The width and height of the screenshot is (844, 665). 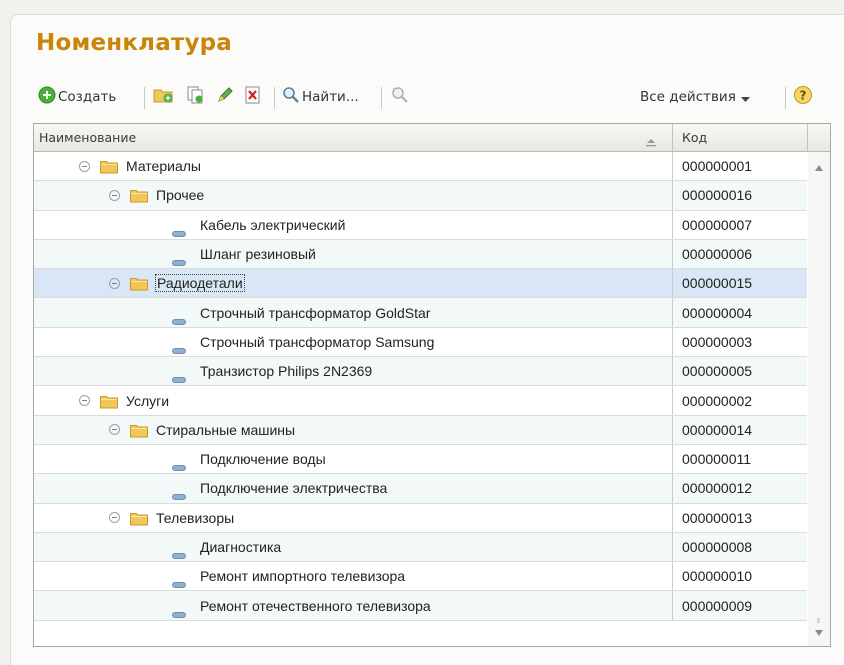 What do you see at coordinates (225, 97) in the screenshot?
I see `edit-button` at bounding box center [225, 97].